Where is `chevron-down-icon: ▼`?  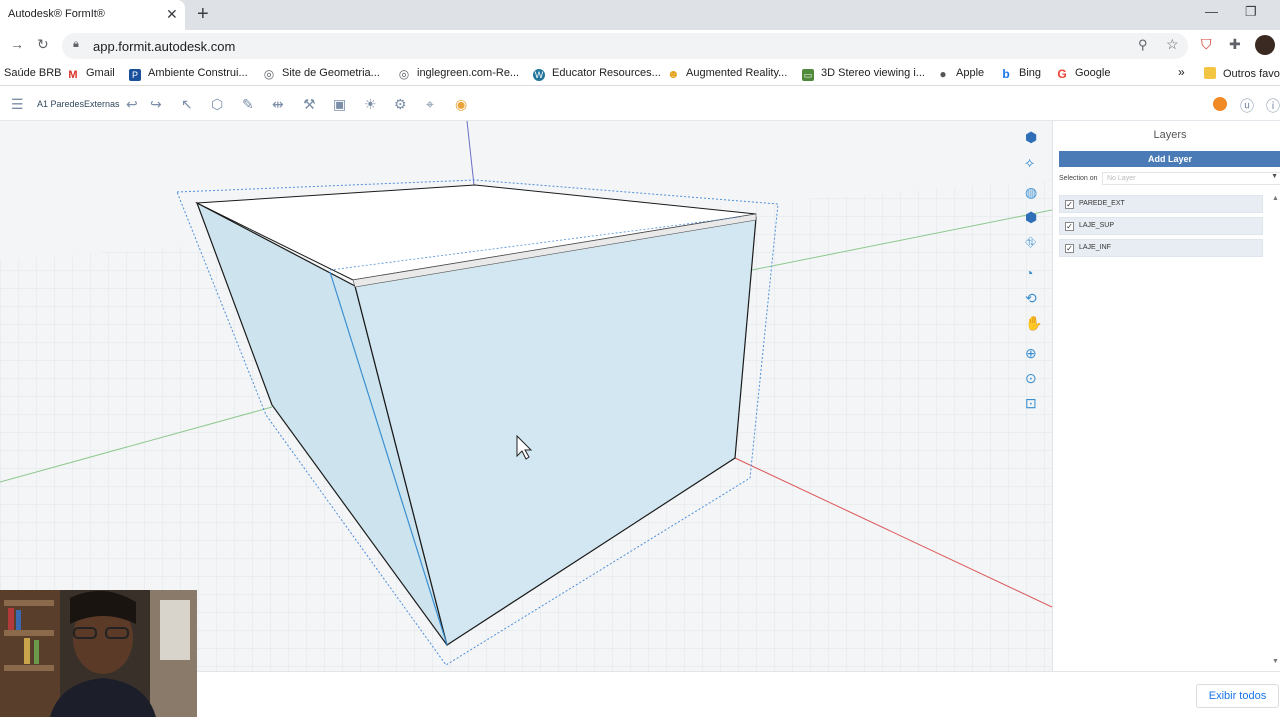 chevron-down-icon: ▼ is located at coordinates (1274, 176).